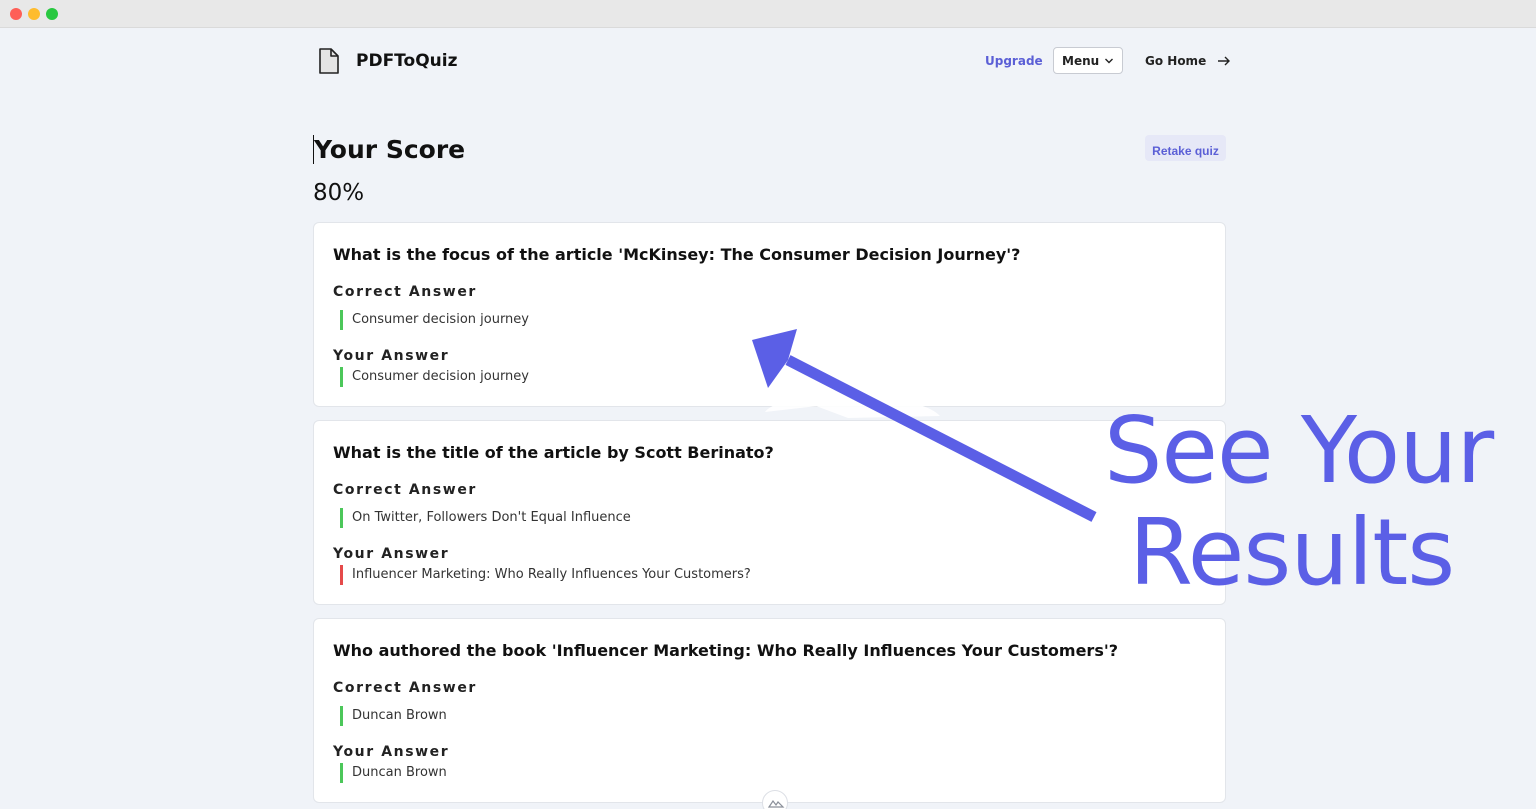  Describe the element at coordinates (434, 377) in the screenshot. I see `your-answer-value: Consumer decision journey` at that location.